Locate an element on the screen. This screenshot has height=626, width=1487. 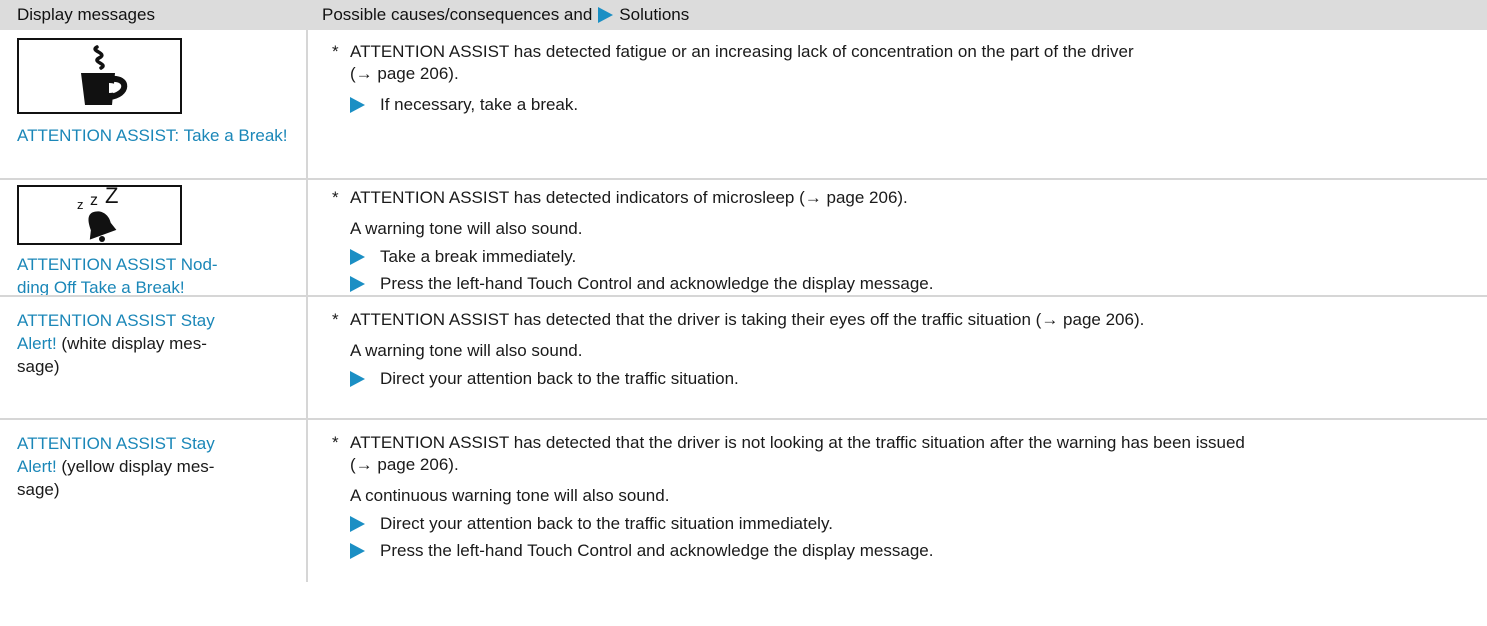
message-text: ATTENTION ASSIST: Take a Break! is located at coordinates (152, 135).